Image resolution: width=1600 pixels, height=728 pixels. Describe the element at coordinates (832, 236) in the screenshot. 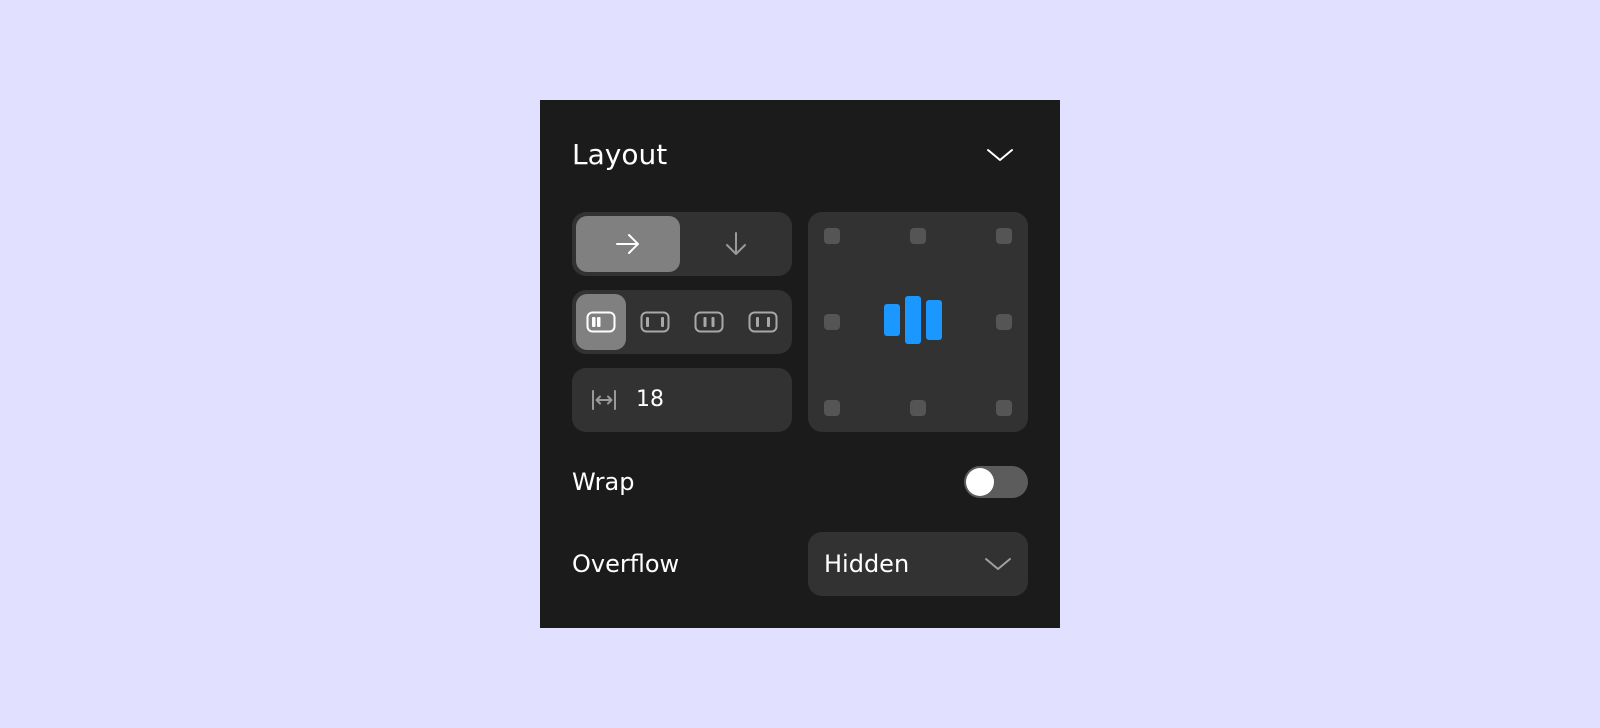

I see `align-top-left` at that location.